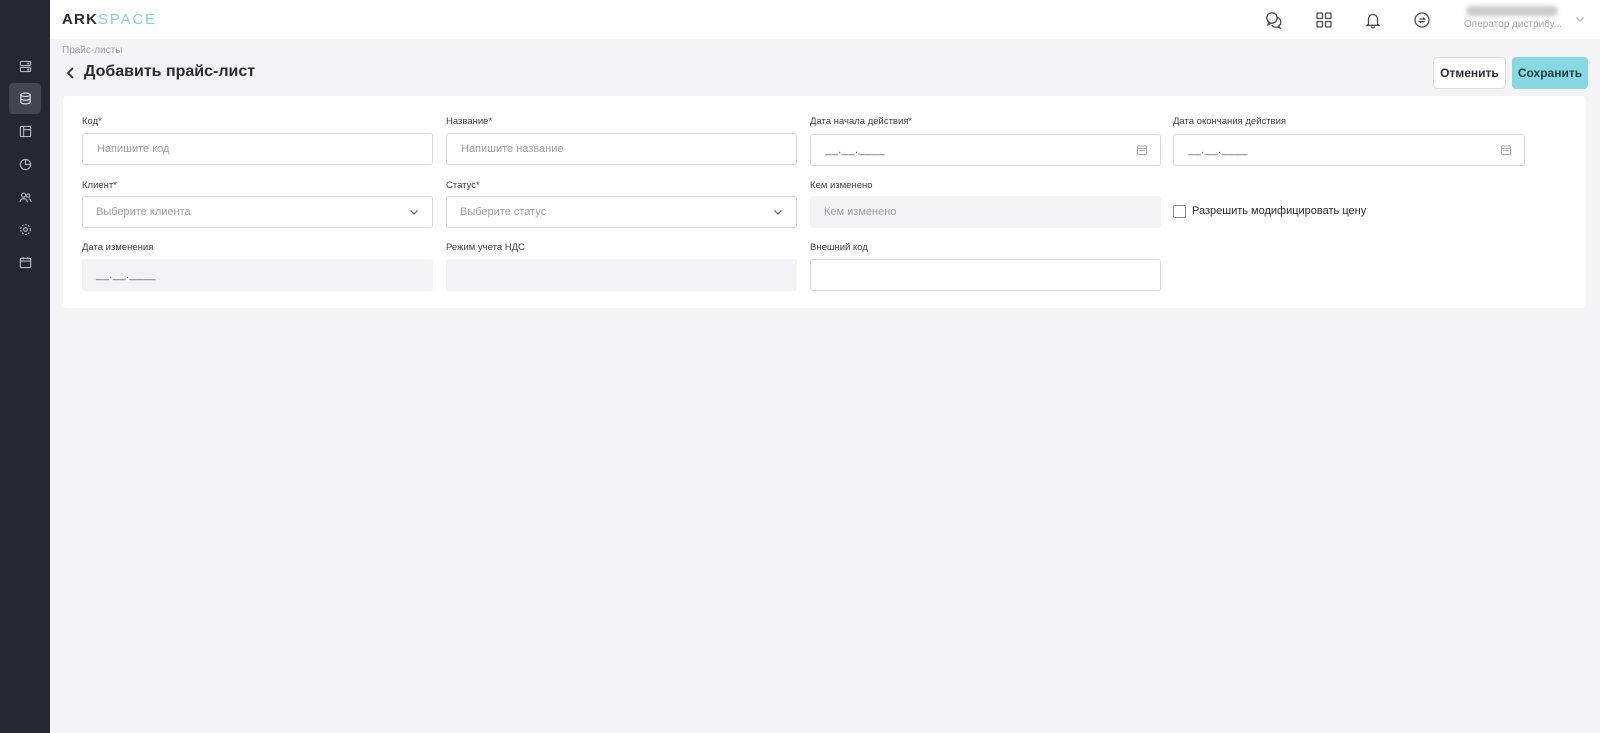 This screenshot has width=1600, height=733. What do you see at coordinates (126, 275) in the screenshot?
I see `changed-date-mask: __.__.____` at bounding box center [126, 275].